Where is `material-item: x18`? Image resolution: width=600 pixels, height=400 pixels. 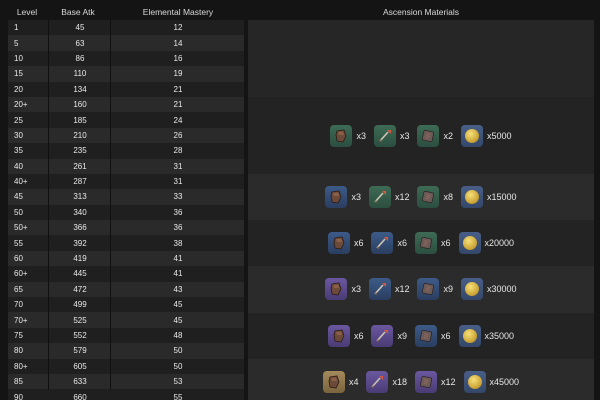
material-item: x18 is located at coordinates (386, 381).